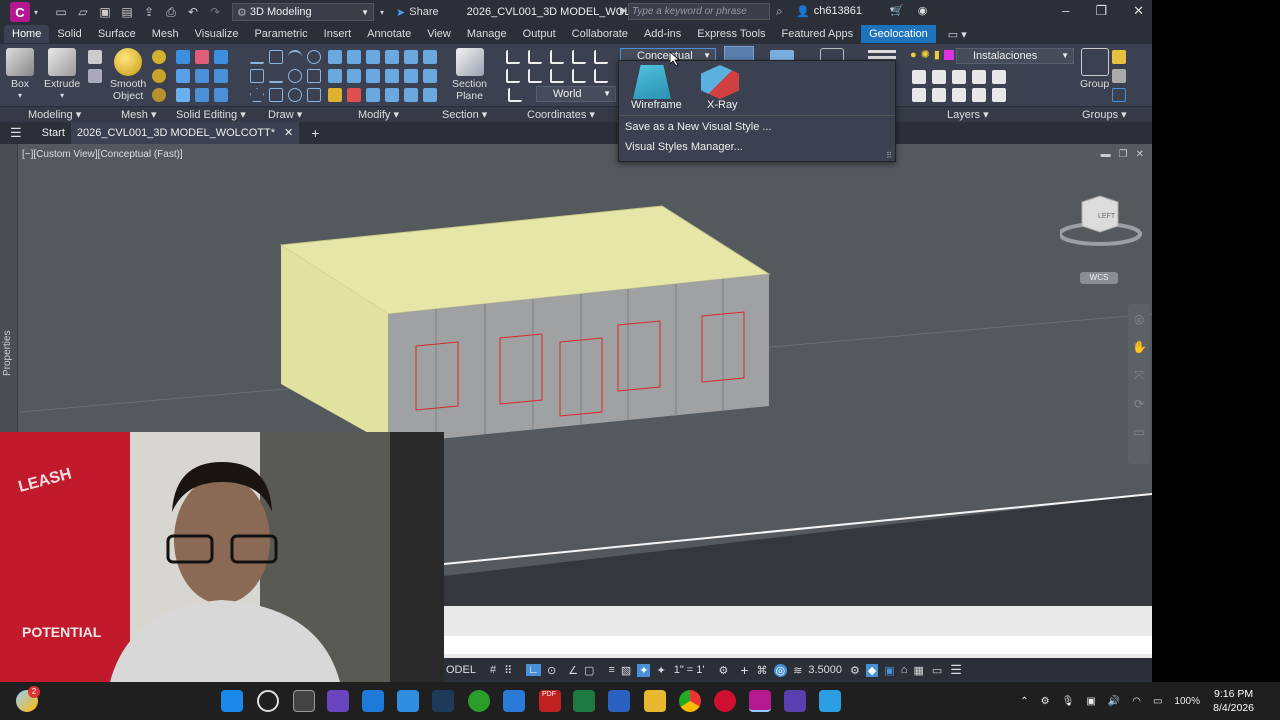  What do you see at coordinates (469, 75) in the screenshot?
I see `section-plane-button: Section Plane` at bounding box center [469, 75].